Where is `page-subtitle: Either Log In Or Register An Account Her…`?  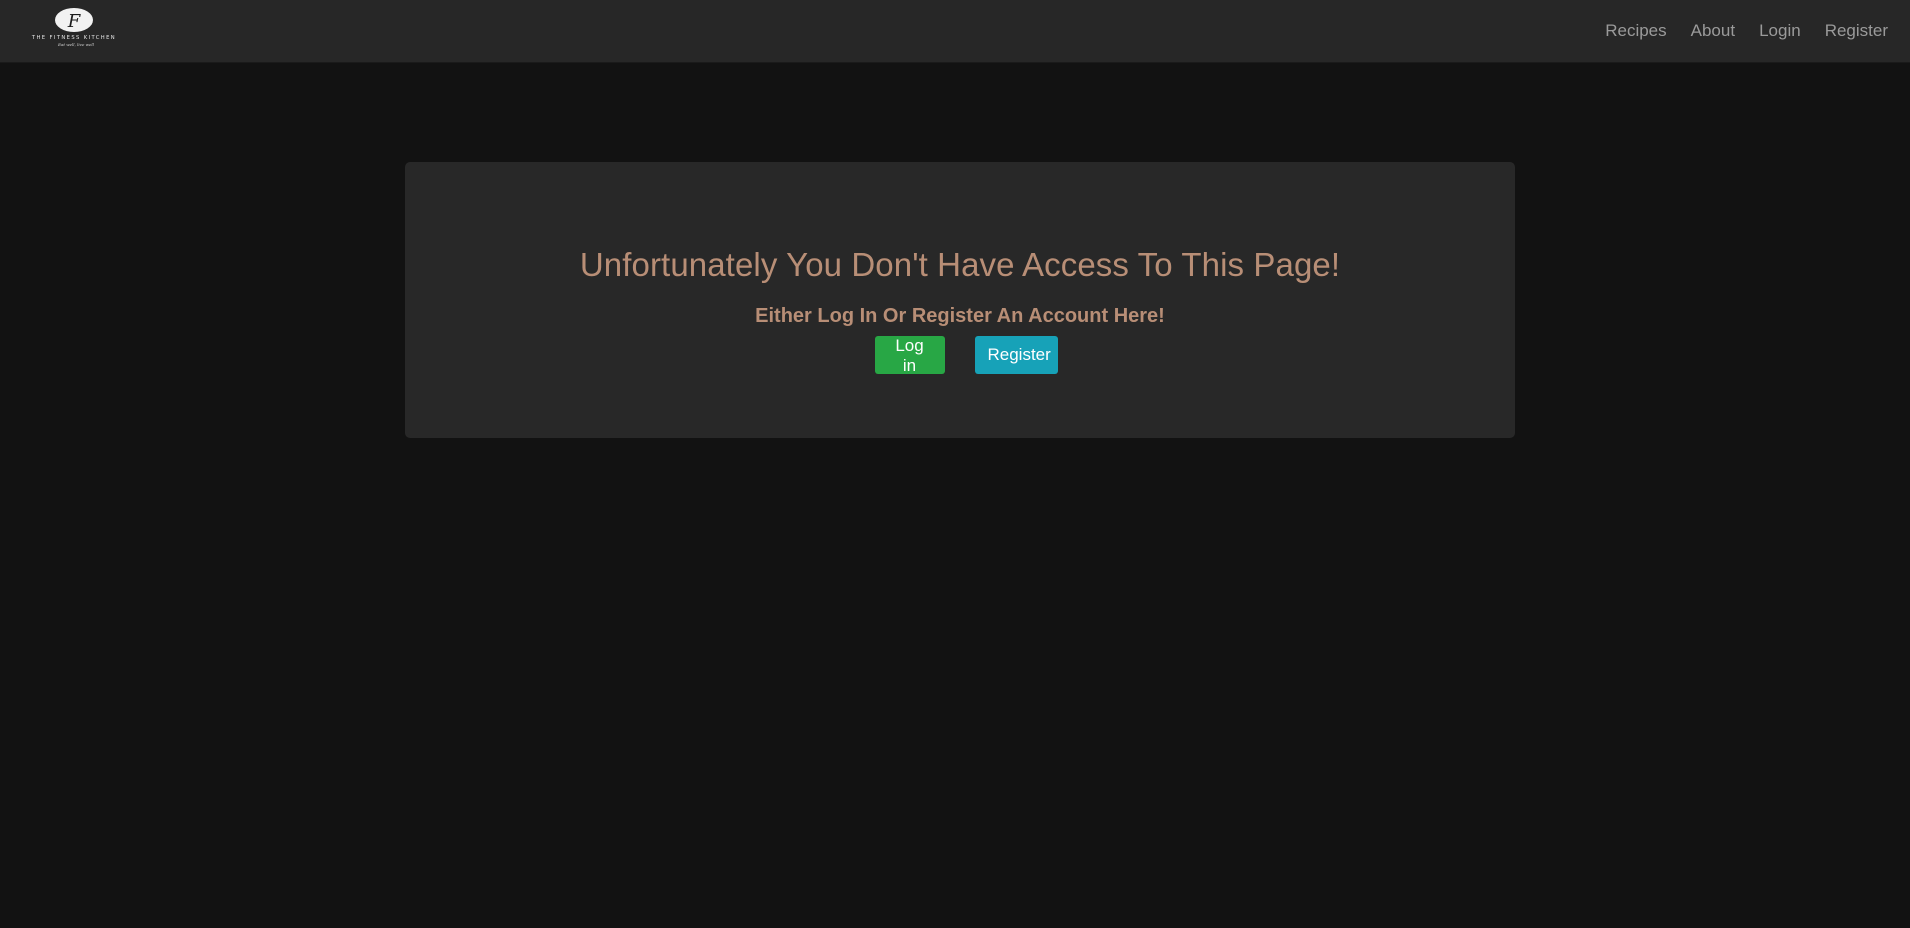 page-subtitle: Either Log In Or Register An Account Her… is located at coordinates (960, 316).